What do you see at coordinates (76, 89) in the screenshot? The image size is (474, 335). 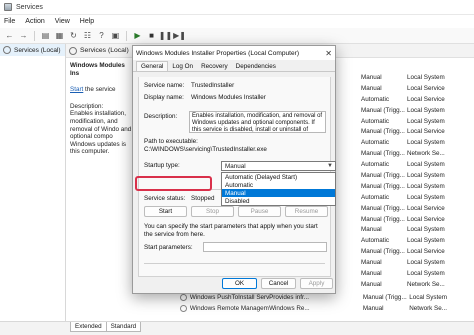 I see `start-service-link: Start` at bounding box center [76, 89].